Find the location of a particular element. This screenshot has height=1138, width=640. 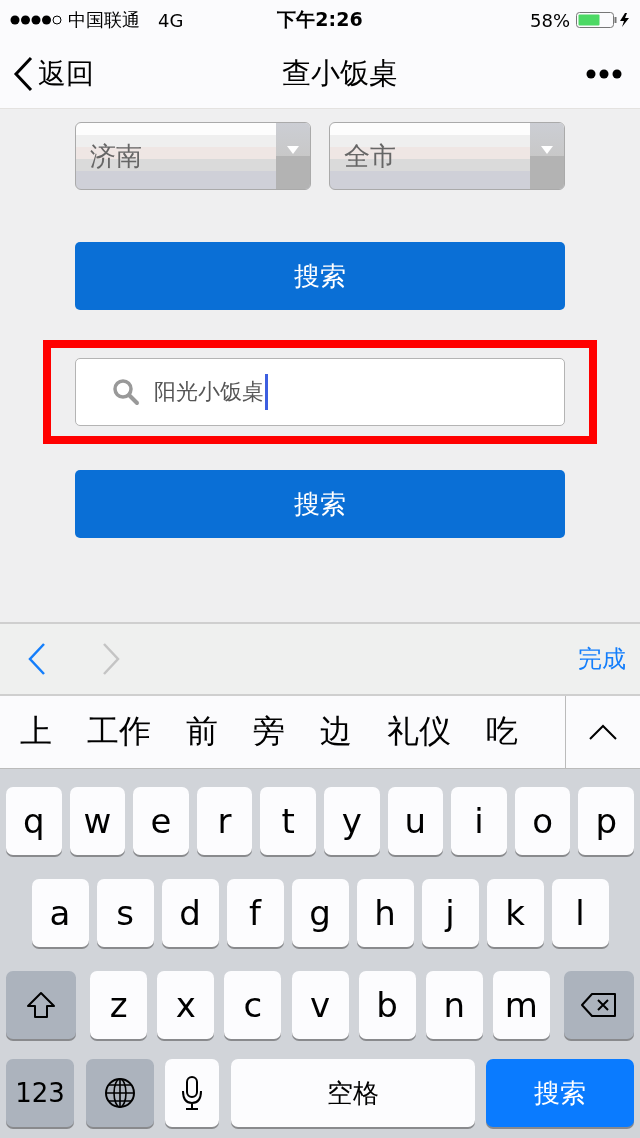

network-type: 4G is located at coordinates (171, 20).